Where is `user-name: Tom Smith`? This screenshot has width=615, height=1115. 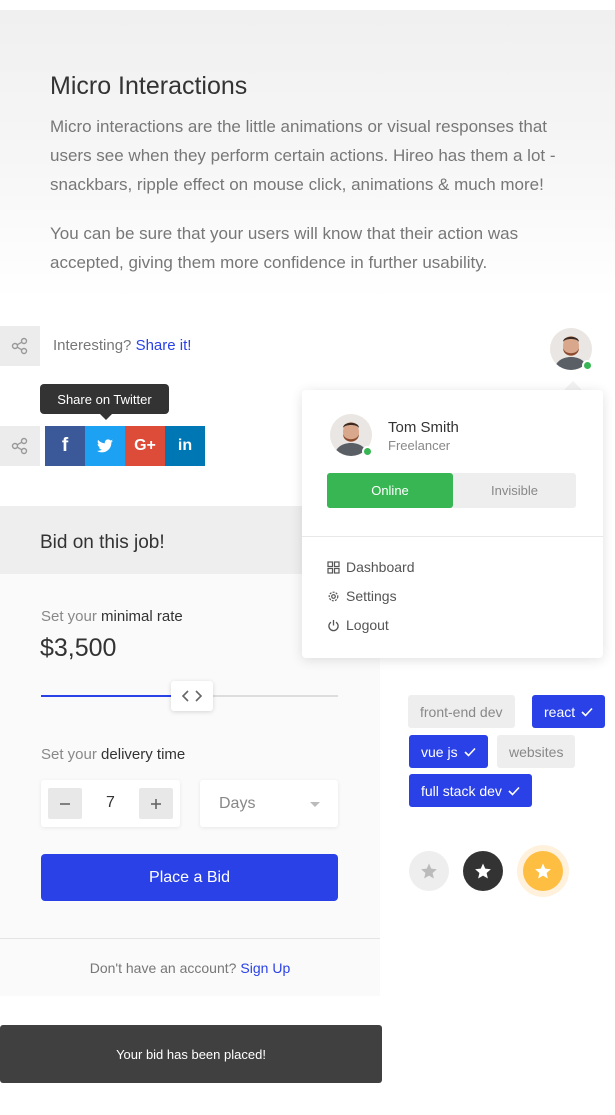 user-name: Tom Smith is located at coordinates (423, 427).